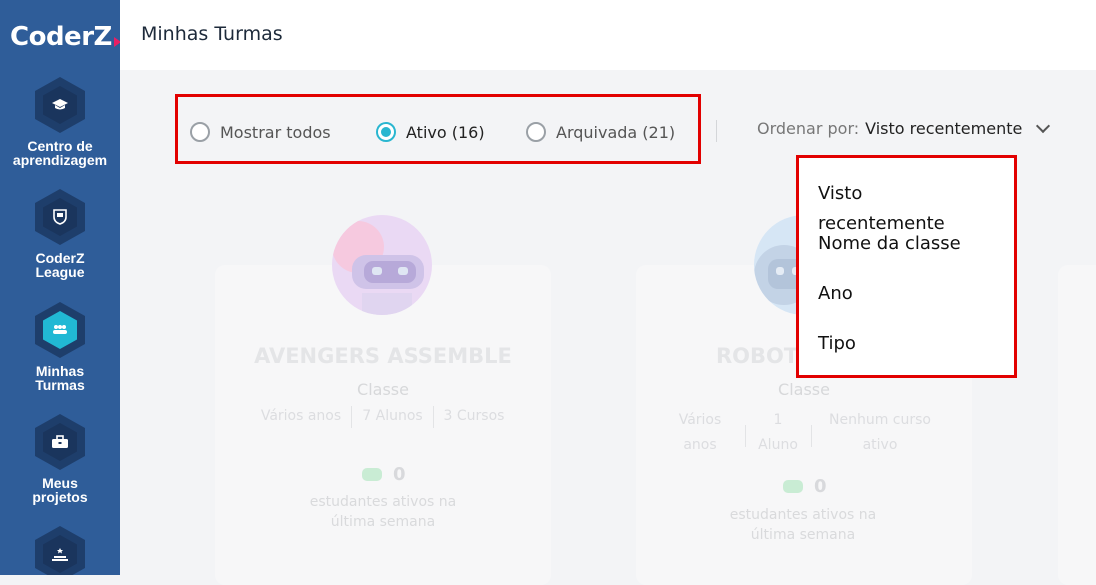 Image resolution: width=1096 pixels, height=585 pixels. I want to click on users-icon, so click(60, 330).